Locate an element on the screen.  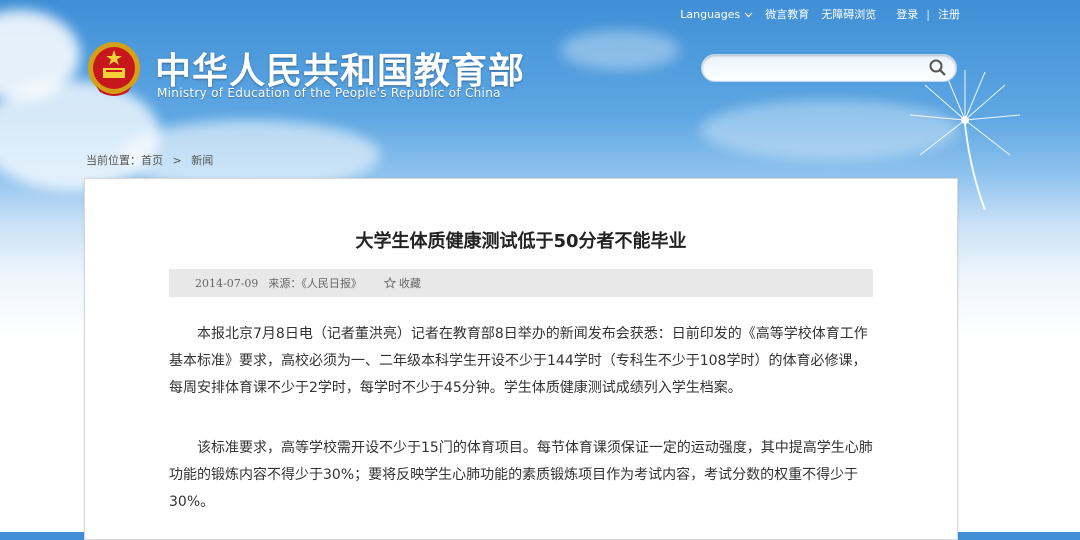
accessible-browsing-link: 无障碍浏览 is located at coordinates (848, 14).